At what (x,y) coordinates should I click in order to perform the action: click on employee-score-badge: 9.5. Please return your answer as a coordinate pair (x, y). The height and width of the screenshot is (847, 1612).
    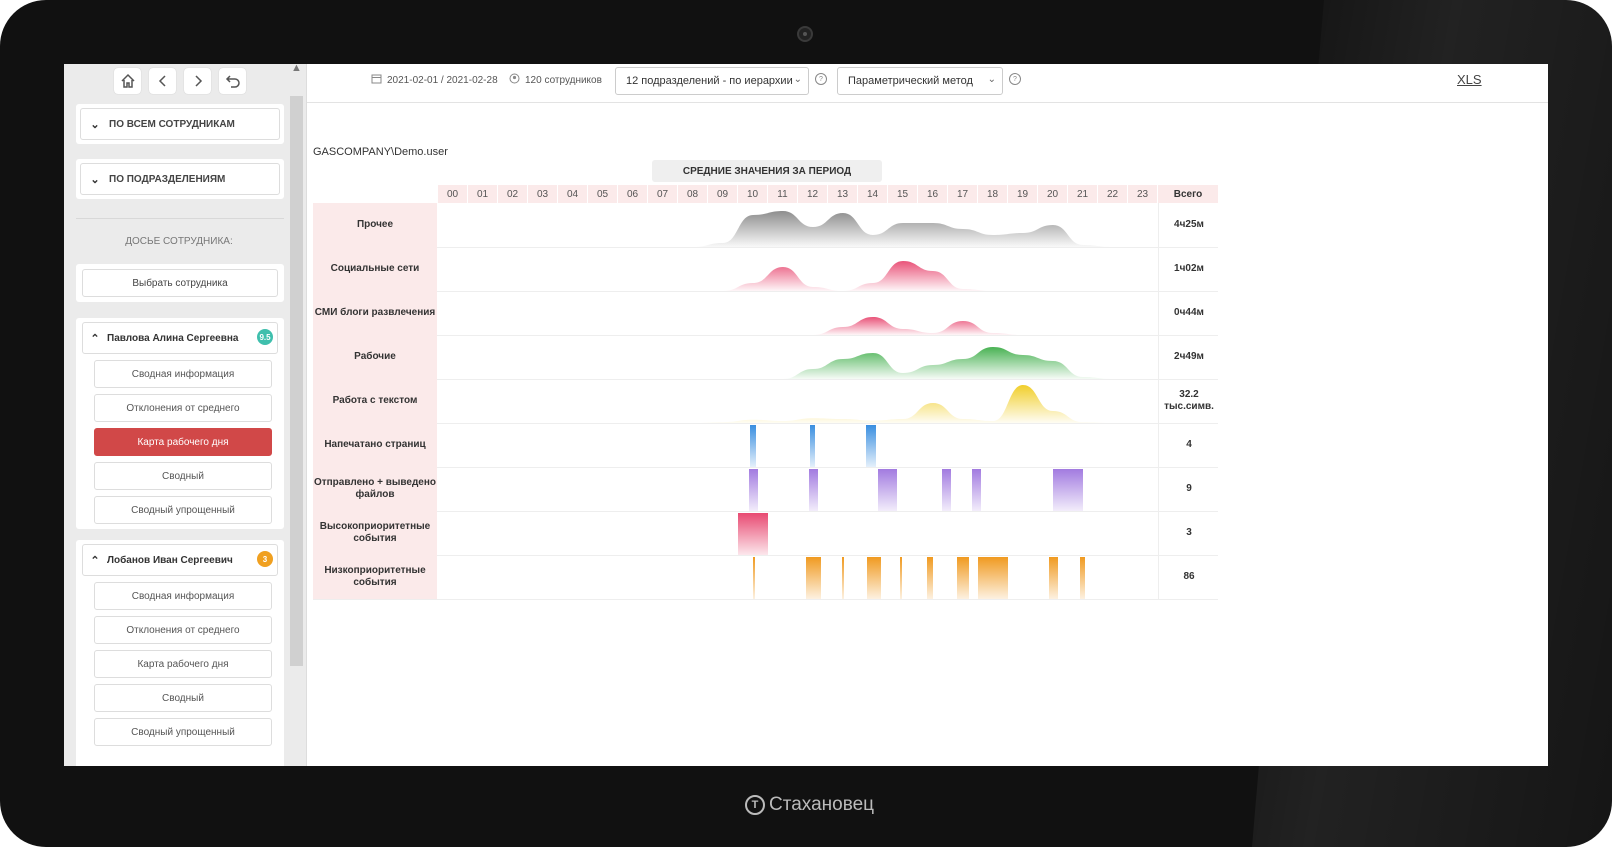
    Looking at the image, I should click on (265, 337).